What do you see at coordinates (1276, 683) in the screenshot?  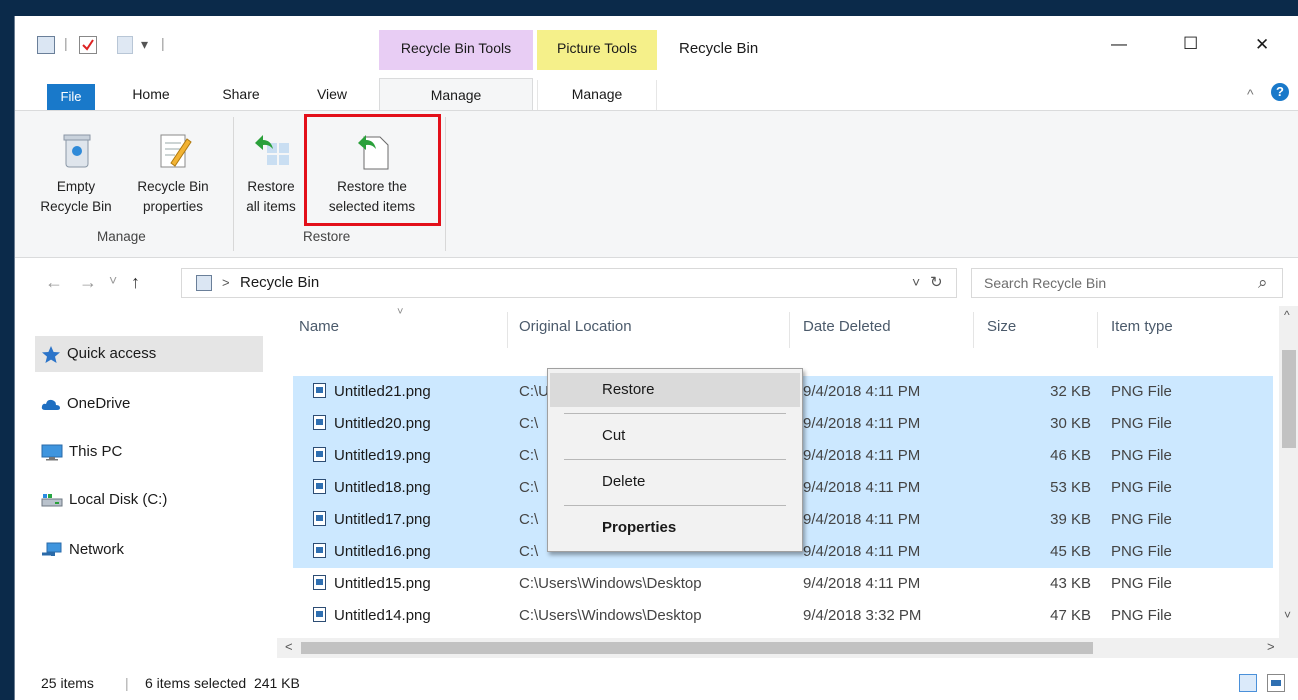 I see `large-icons-view-icon` at bounding box center [1276, 683].